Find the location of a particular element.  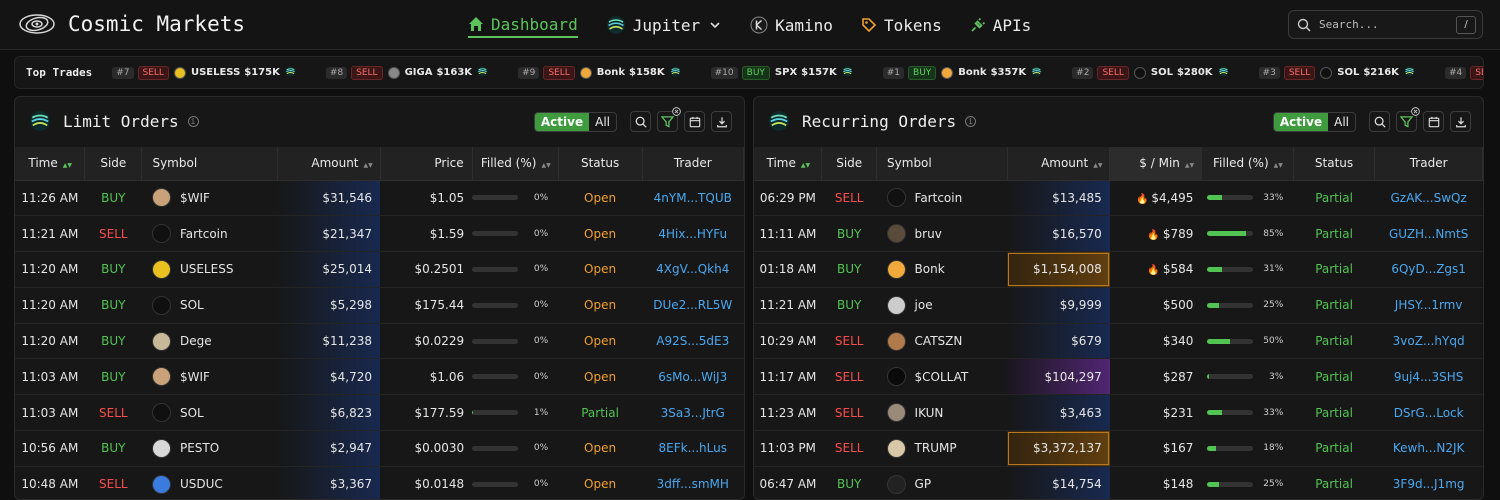

trader-link: 4nYM...TQUB is located at coordinates (693, 198).